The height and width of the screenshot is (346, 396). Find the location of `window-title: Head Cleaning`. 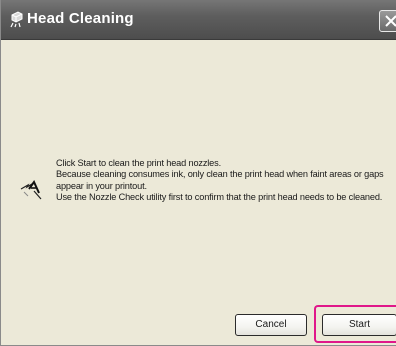

window-title: Head Cleaning is located at coordinates (80, 18).